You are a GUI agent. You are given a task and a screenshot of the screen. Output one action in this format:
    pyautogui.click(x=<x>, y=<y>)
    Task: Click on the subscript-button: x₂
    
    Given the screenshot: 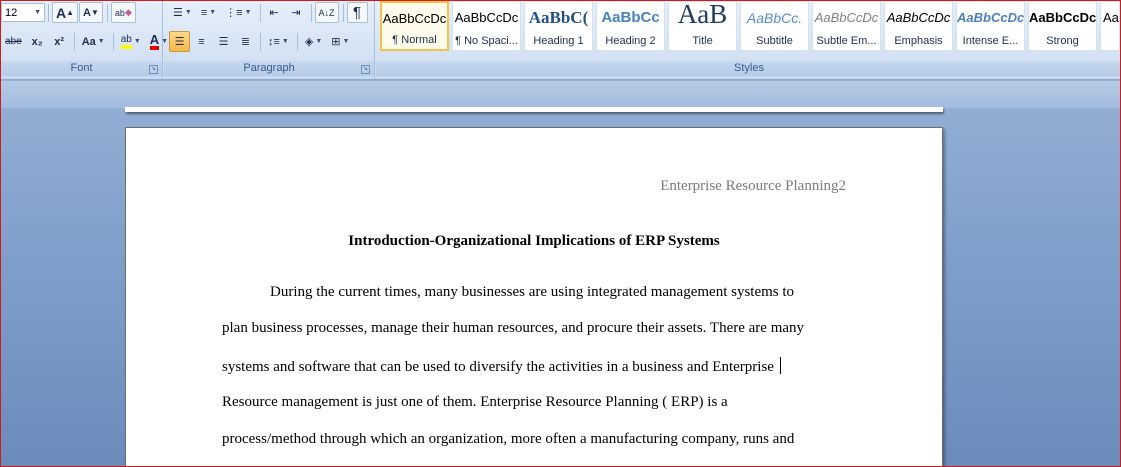 What is the action you would take?
    pyautogui.click(x=37, y=41)
    